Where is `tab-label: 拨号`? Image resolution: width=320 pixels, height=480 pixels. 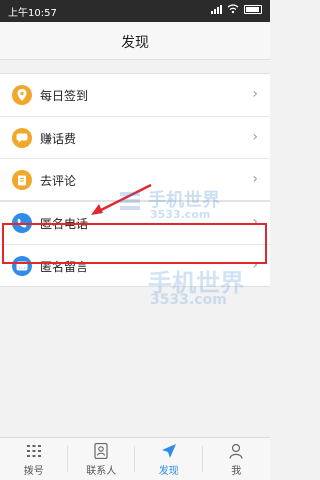
tab-label: 拨号 is located at coordinates (33, 471).